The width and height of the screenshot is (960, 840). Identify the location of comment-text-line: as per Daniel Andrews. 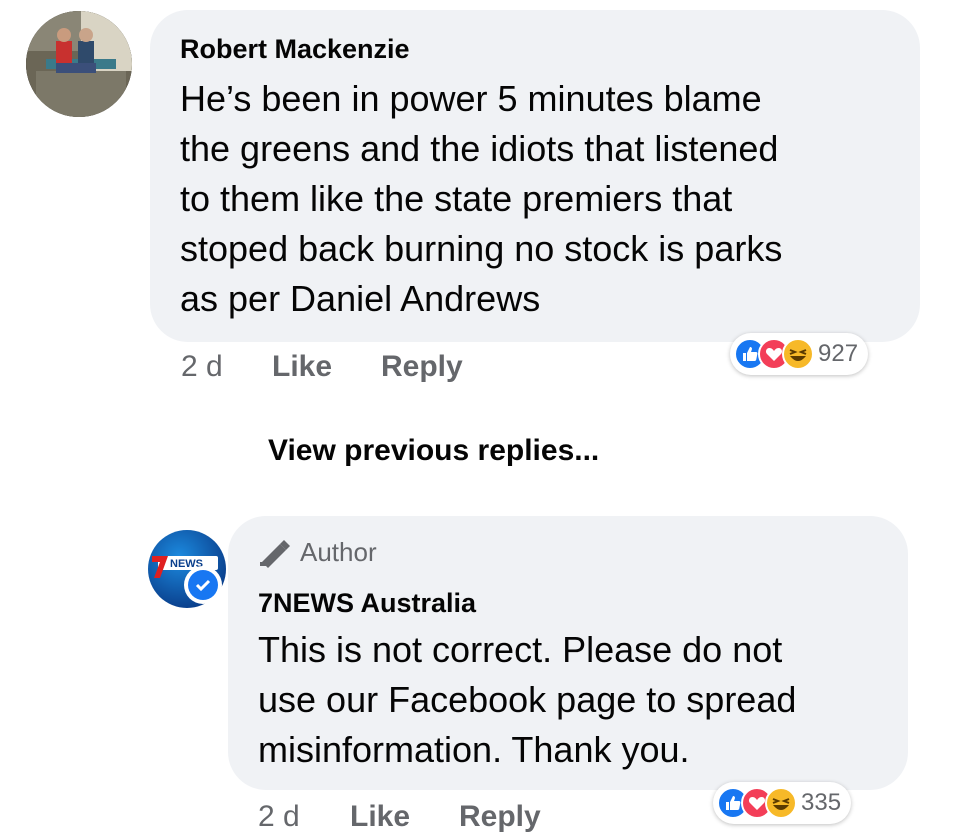
(360, 298).